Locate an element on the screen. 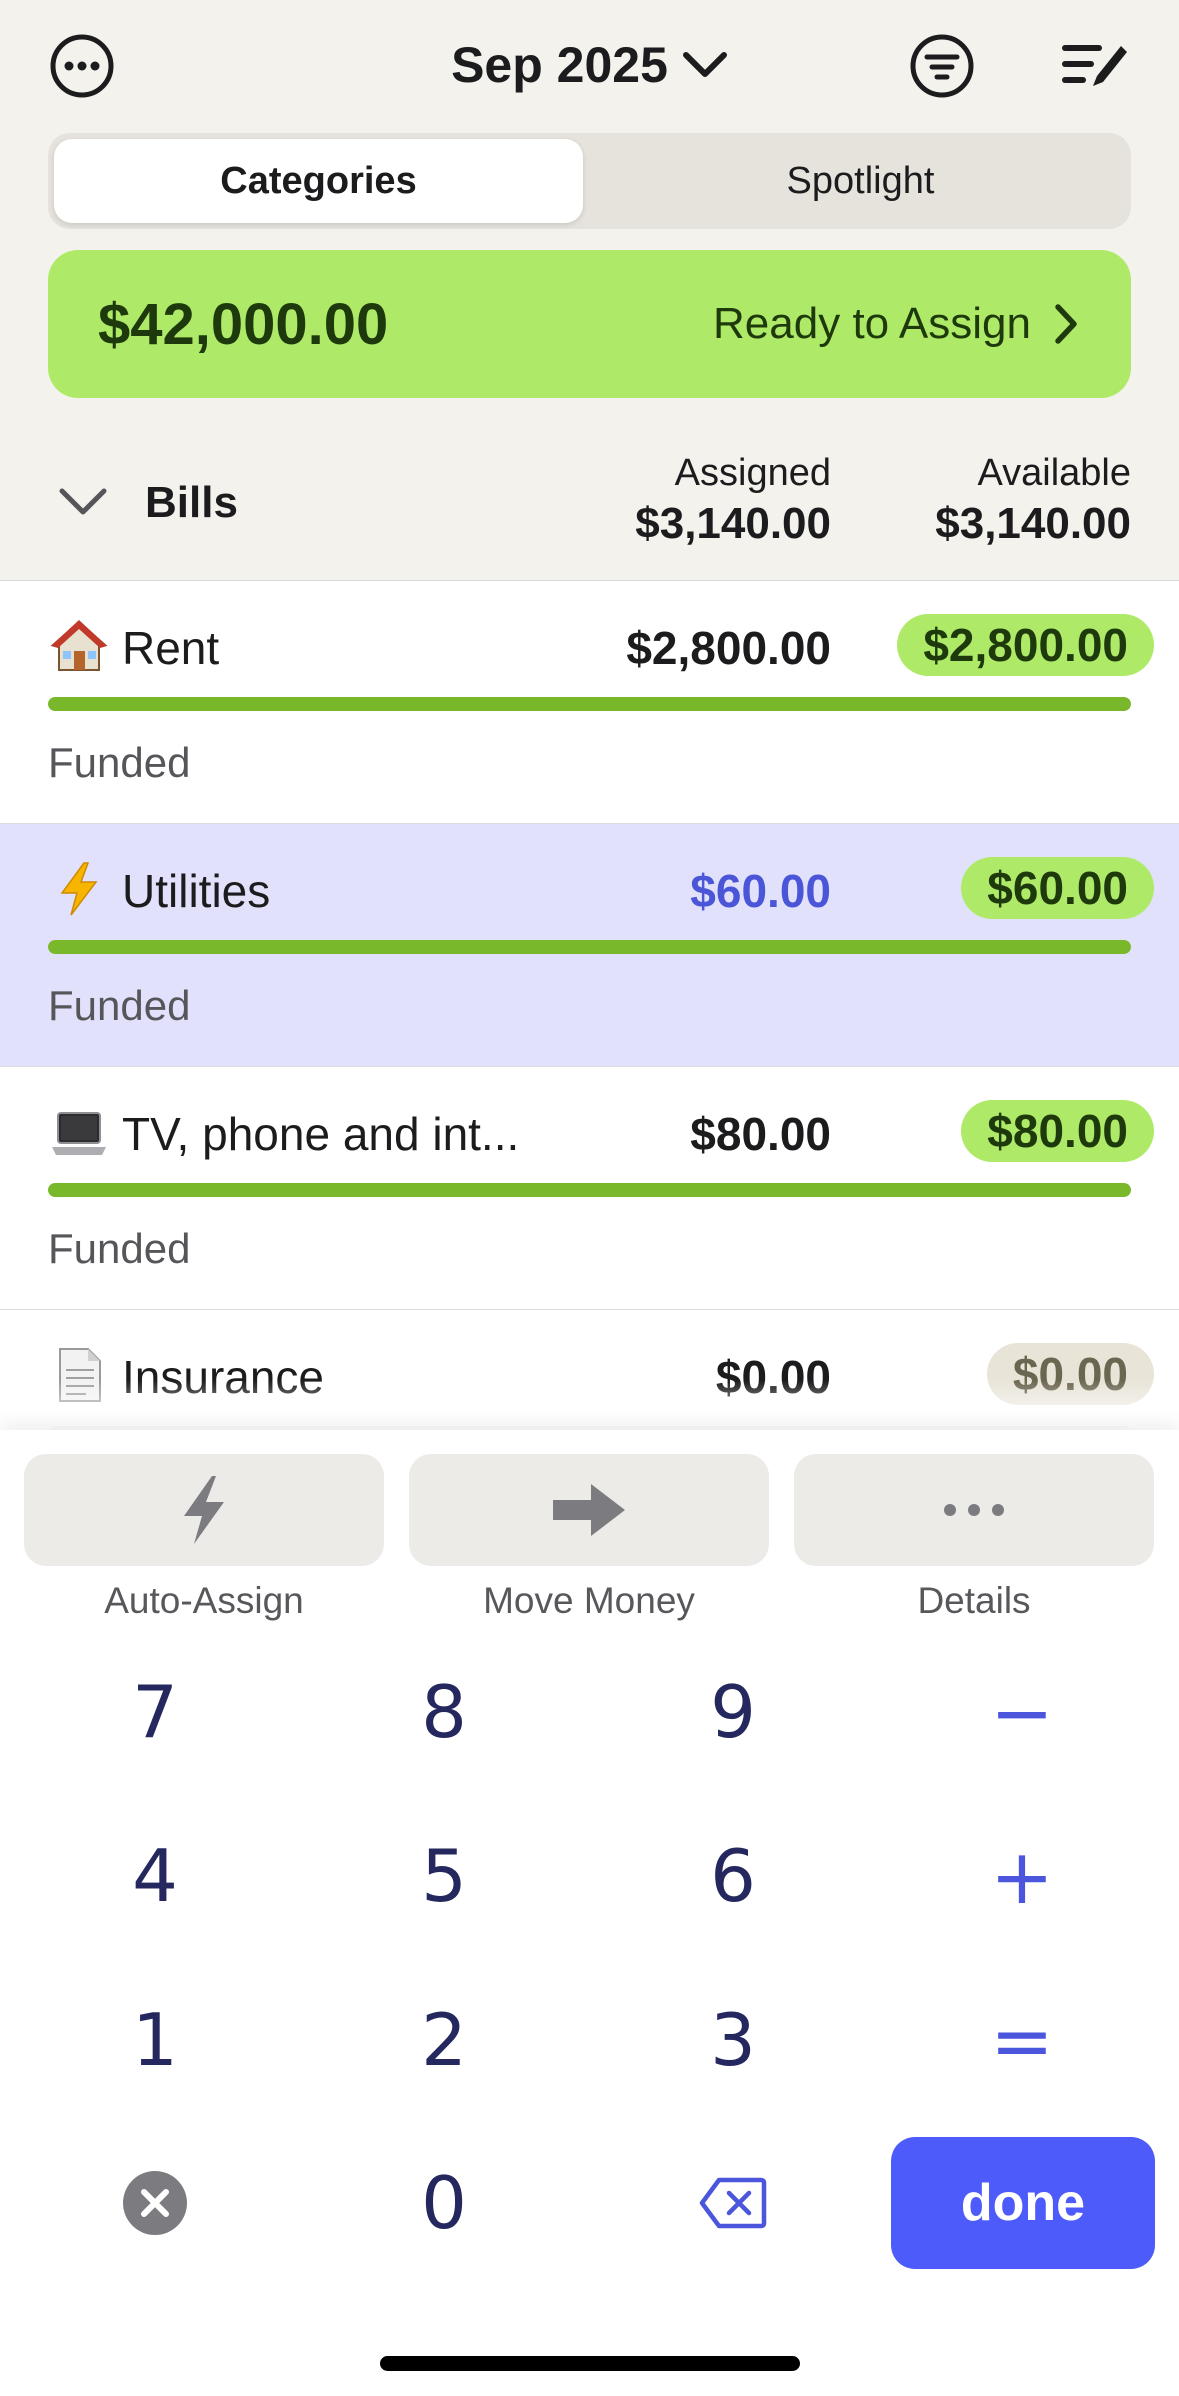 The width and height of the screenshot is (1179, 2396). clear-button is located at coordinates (155, 2203).